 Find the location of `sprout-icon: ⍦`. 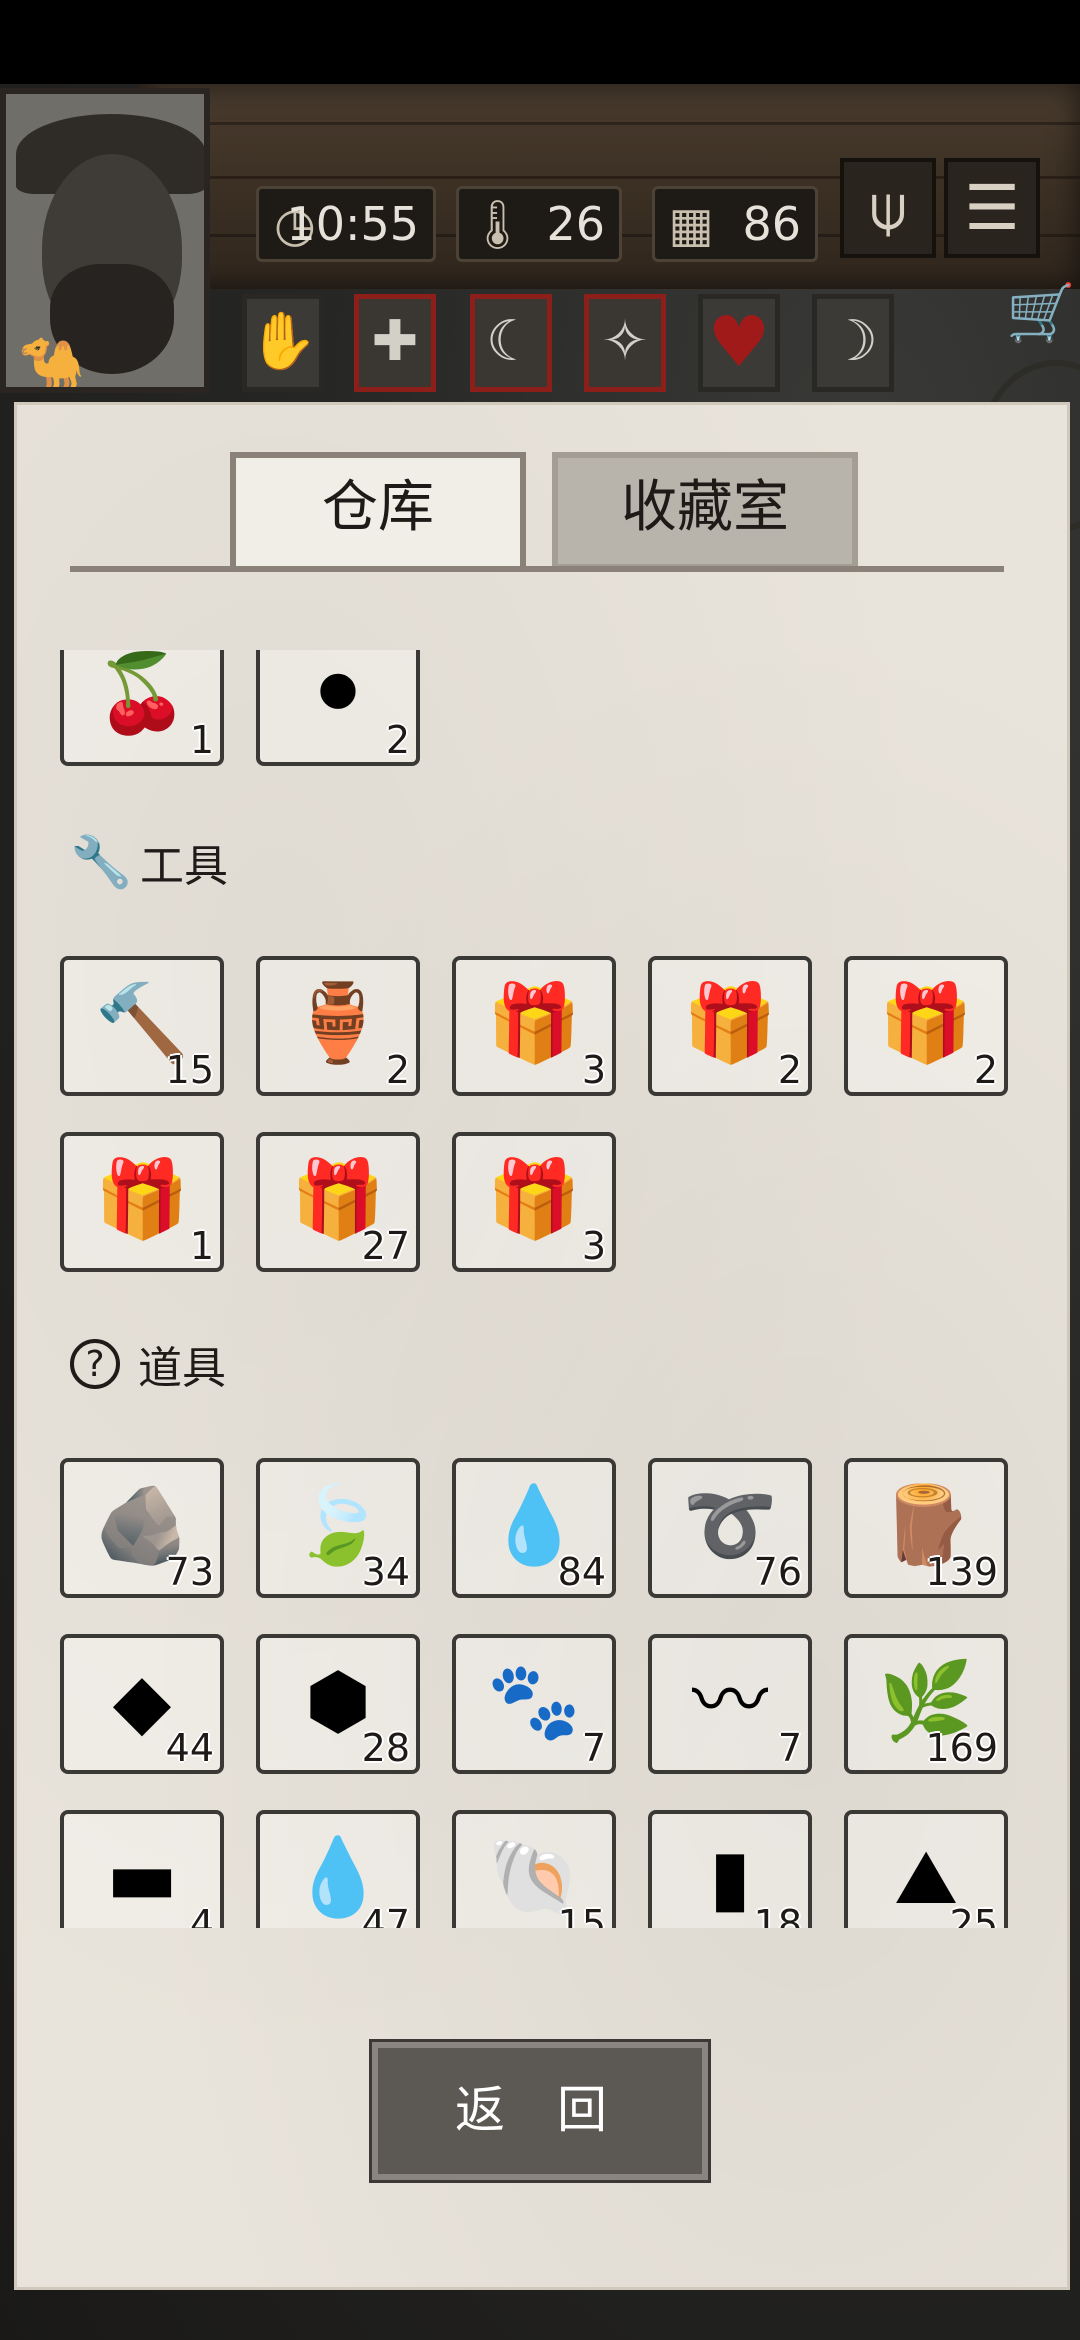

sprout-icon: ⍦ is located at coordinates (888, 207).